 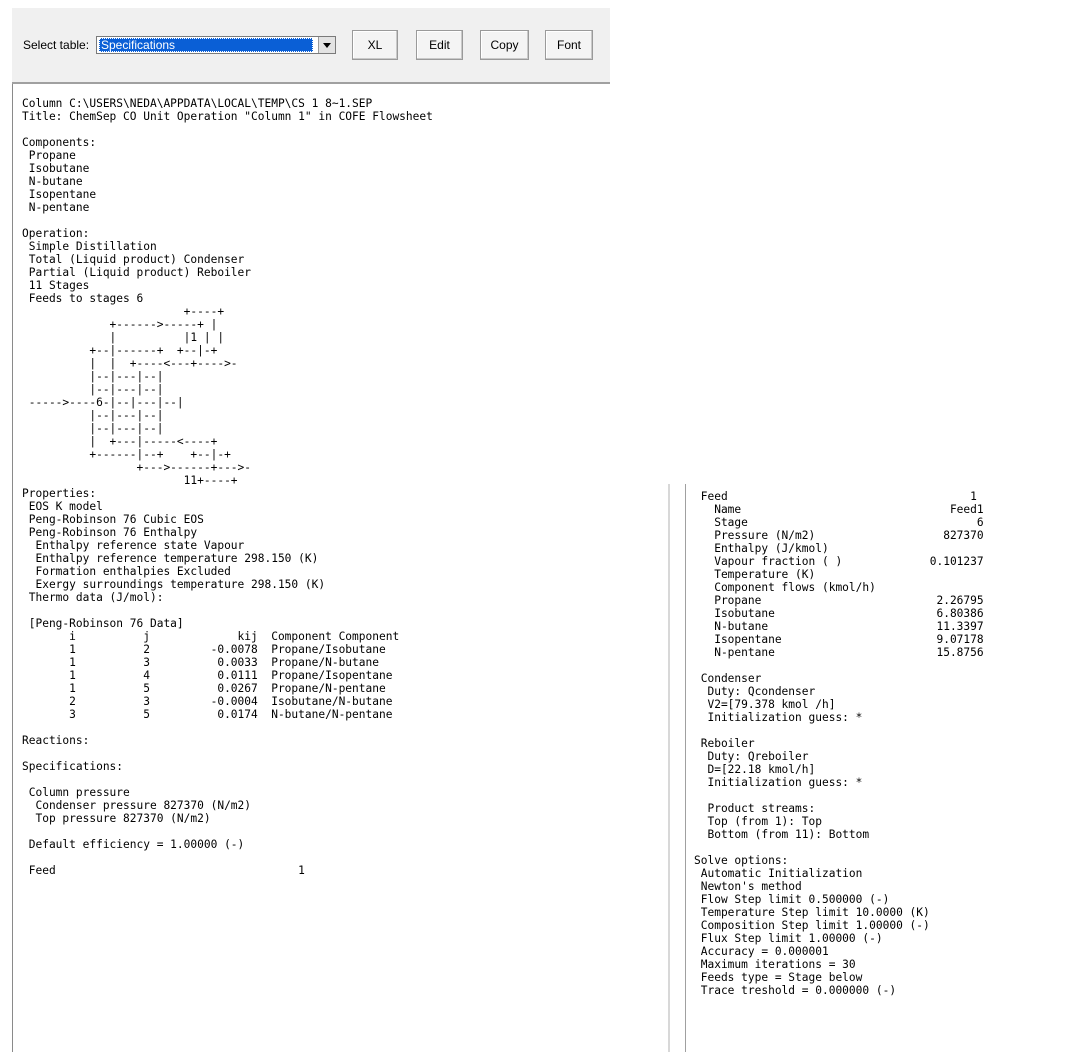 What do you see at coordinates (669, 768) in the screenshot?
I see `window-edge` at bounding box center [669, 768].